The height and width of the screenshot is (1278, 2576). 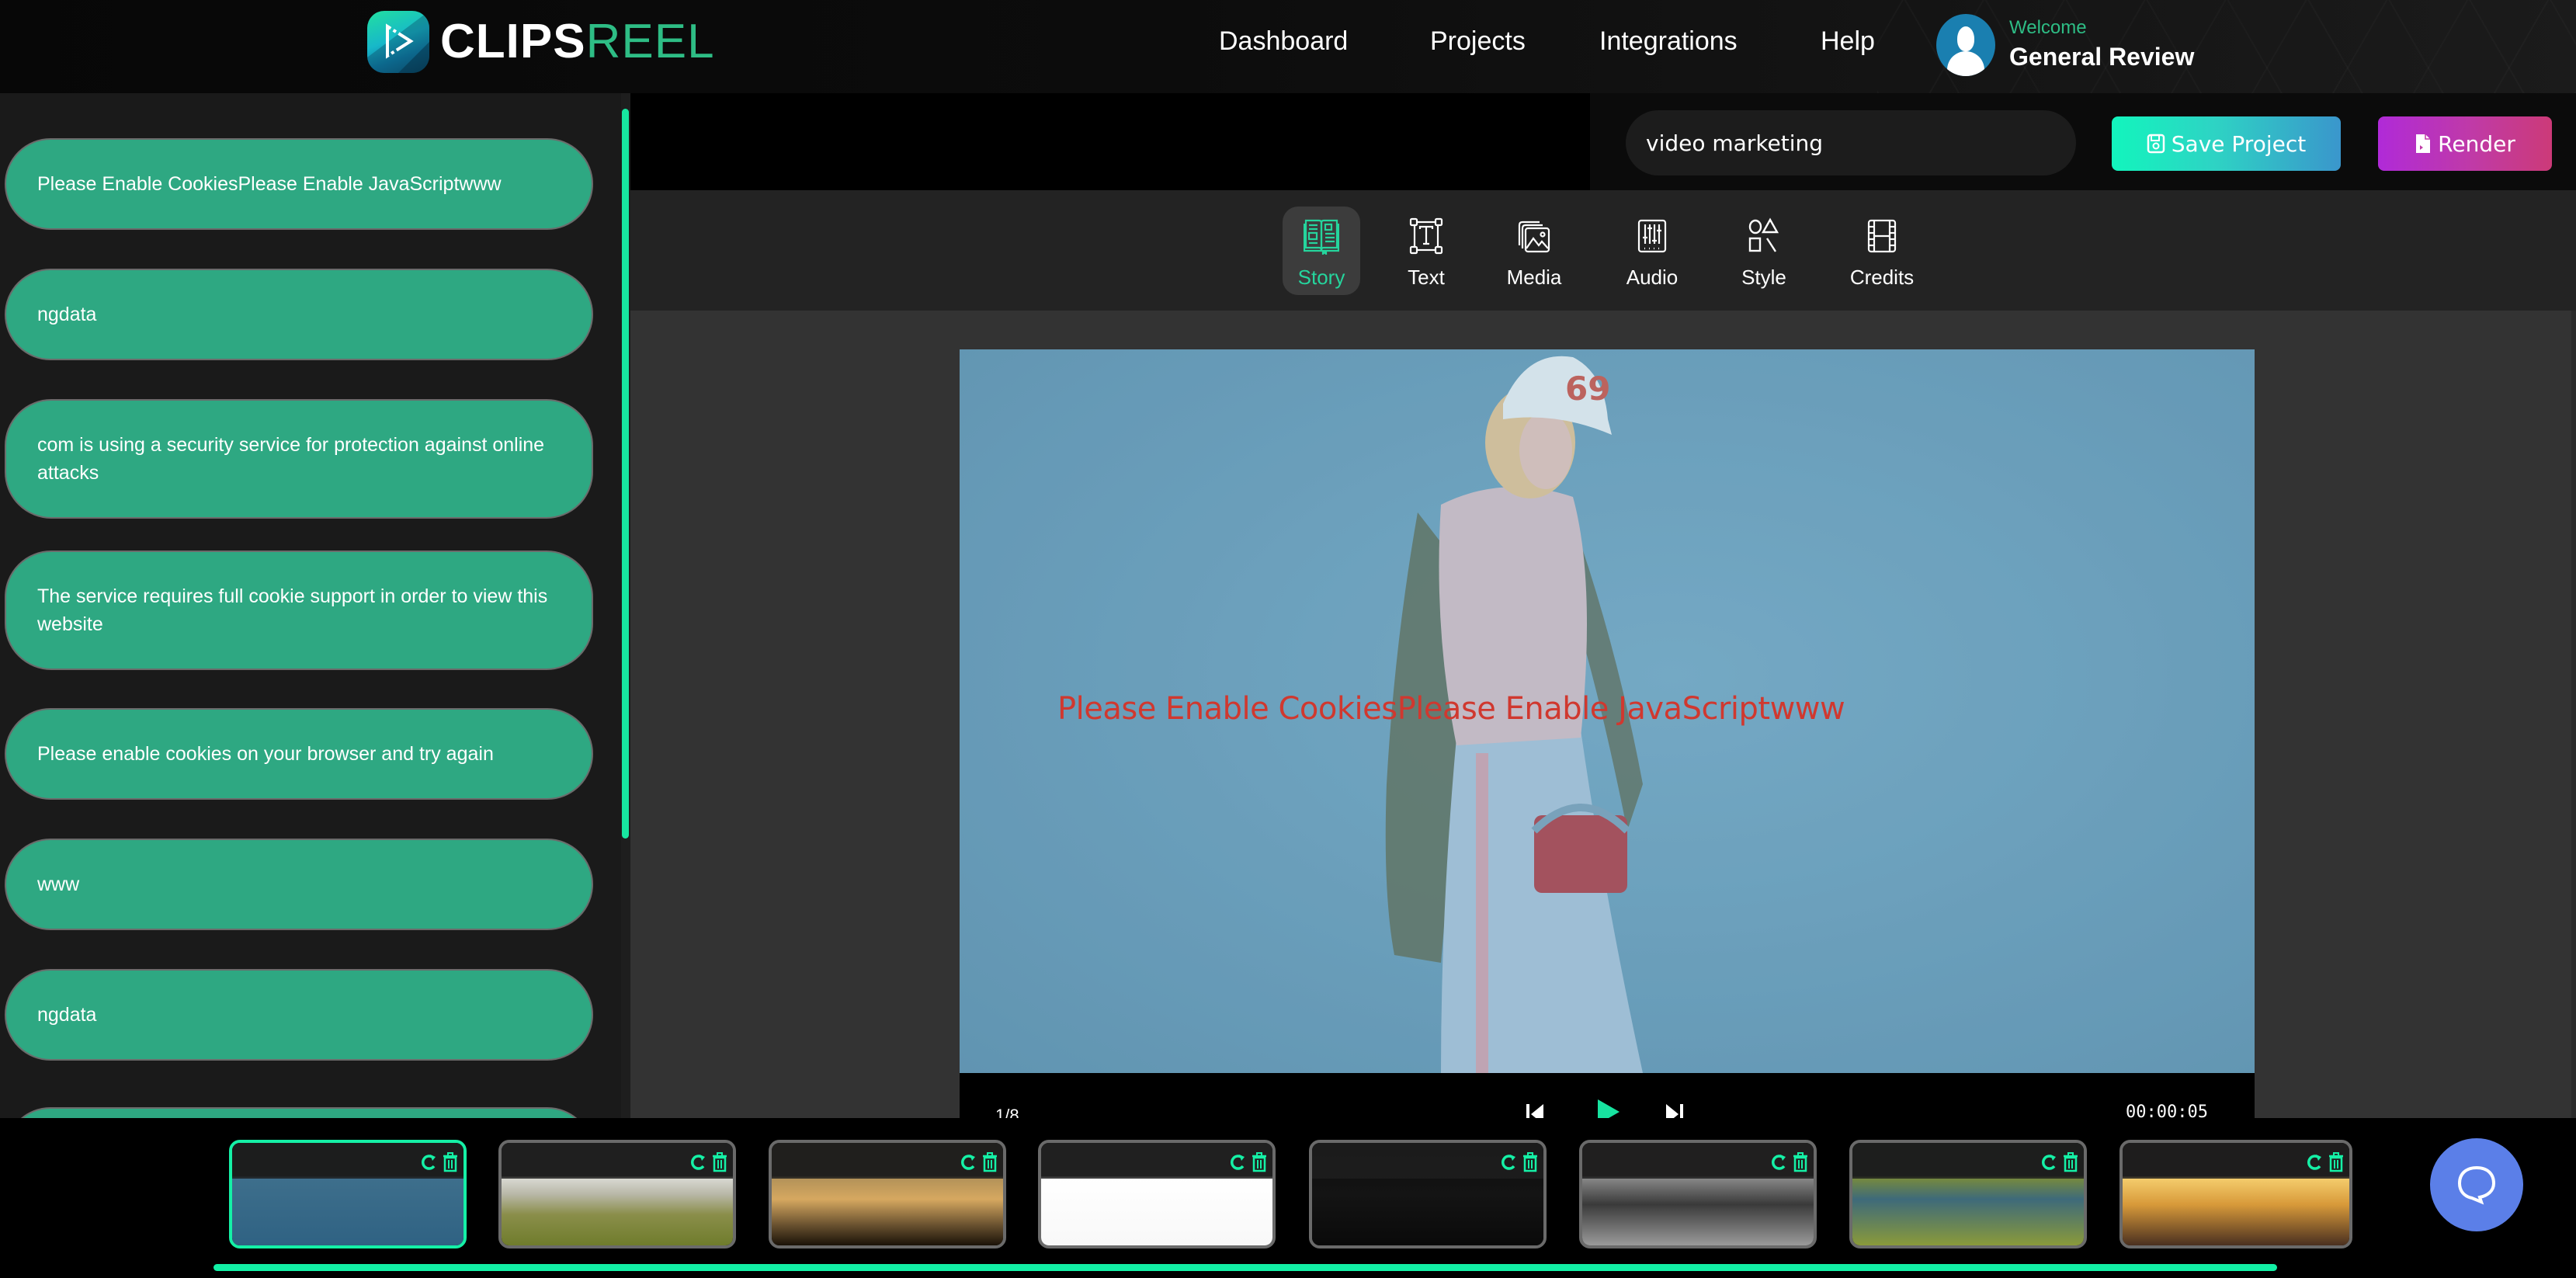 I want to click on tab-media: Media, so click(x=1534, y=251).